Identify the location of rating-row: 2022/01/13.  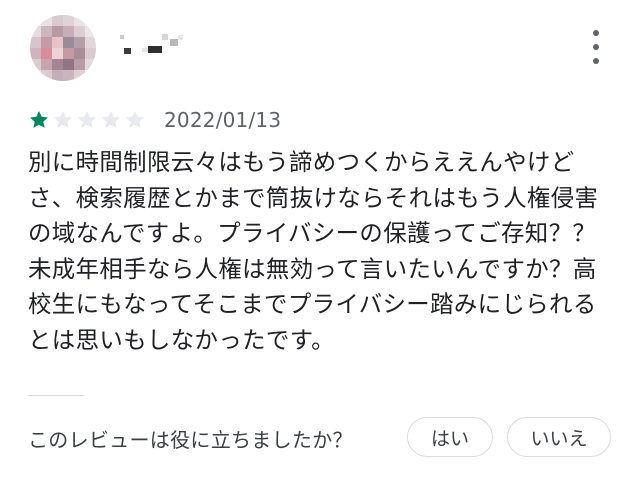
(154, 120).